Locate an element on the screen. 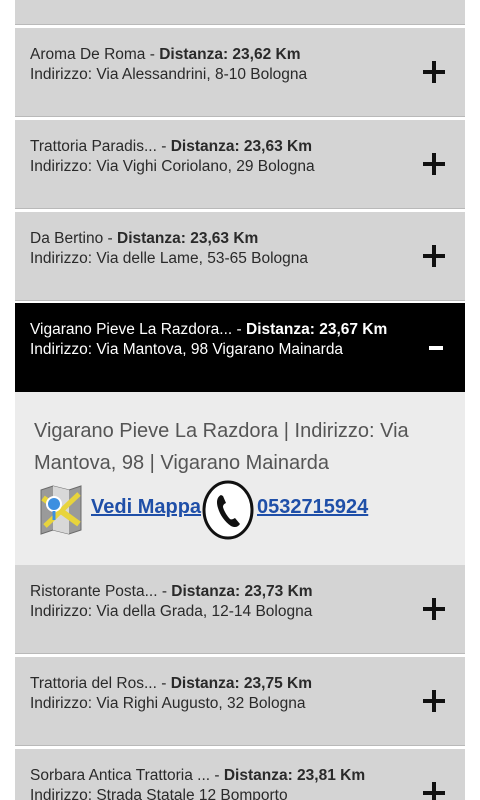  detail-actions: Vedi Mappa 0532715924 is located at coordinates (247, 510).